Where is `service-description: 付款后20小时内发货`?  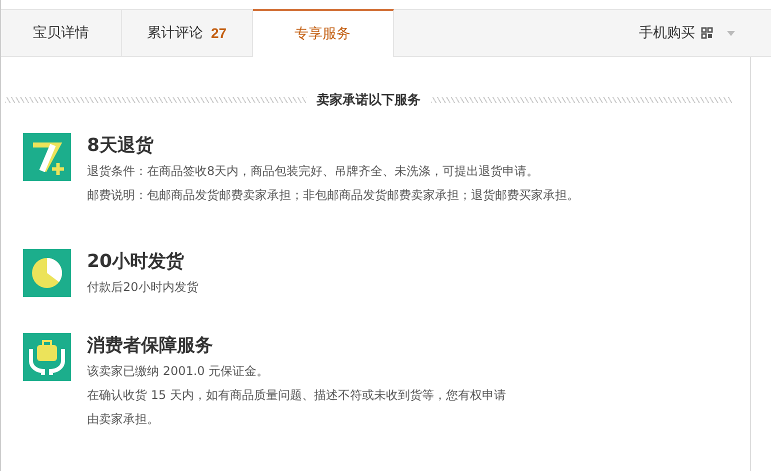 service-description: 付款后20小时内发货 is located at coordinates (142, 287).